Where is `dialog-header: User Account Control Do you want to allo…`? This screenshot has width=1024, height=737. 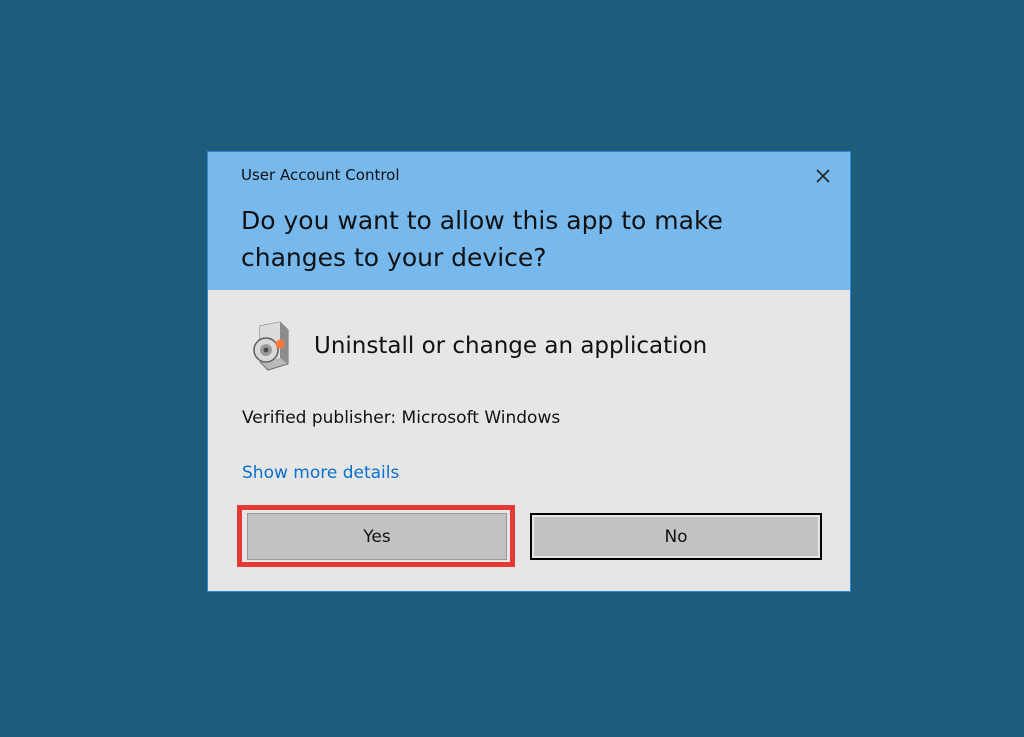 dialog-header: User Account Control Do you want to allo… is located at coordinates (529, 221).